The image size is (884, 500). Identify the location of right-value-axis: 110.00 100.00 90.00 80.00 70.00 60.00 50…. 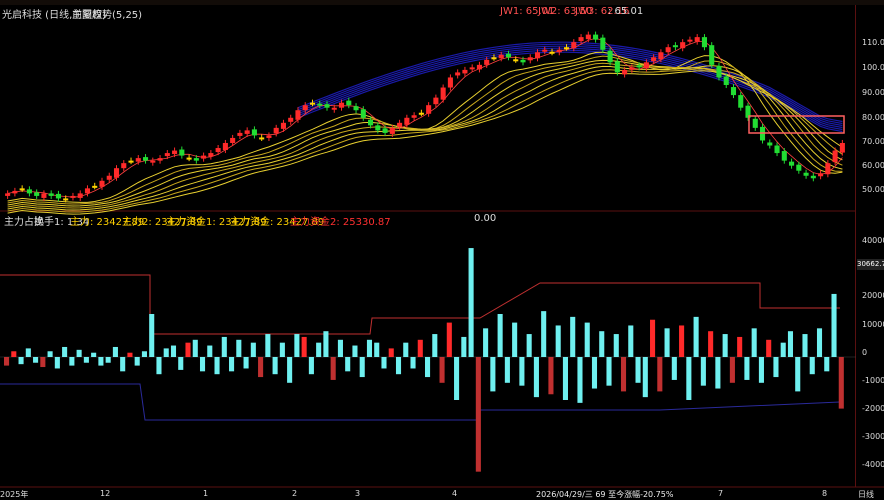
(870, 250).